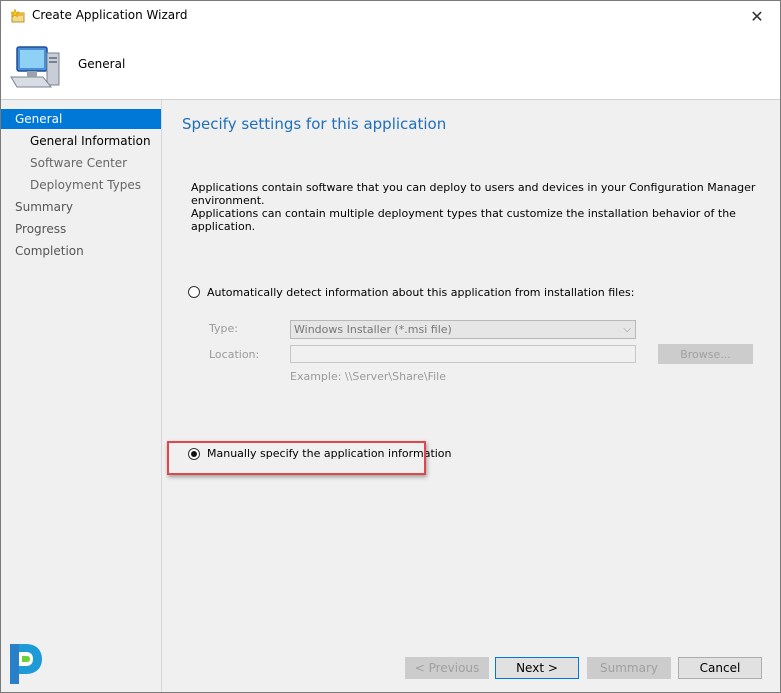  Describe the element at coordinates (81, 207) in the screenshot. I see `sidebar-item-summary: Summary` at that location.